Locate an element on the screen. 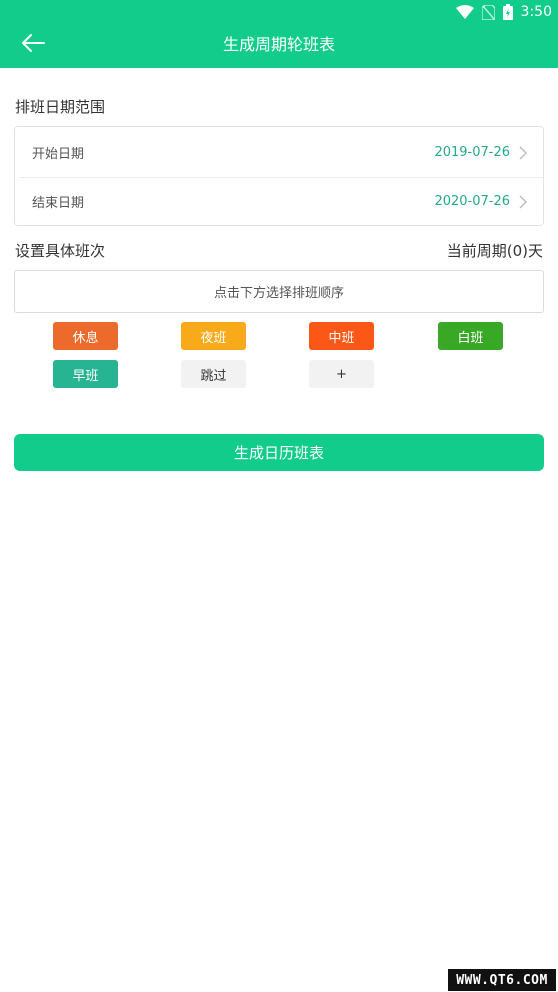 This screenshot has height=992, width=558. start-date-row: 开始日期 2019-07-26 is located at coordinates (279, 152).